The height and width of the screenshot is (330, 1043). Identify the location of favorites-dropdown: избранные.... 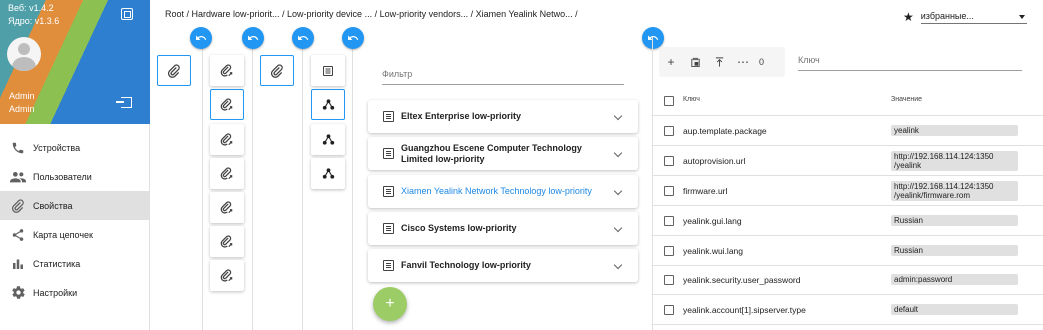
(973, 17).